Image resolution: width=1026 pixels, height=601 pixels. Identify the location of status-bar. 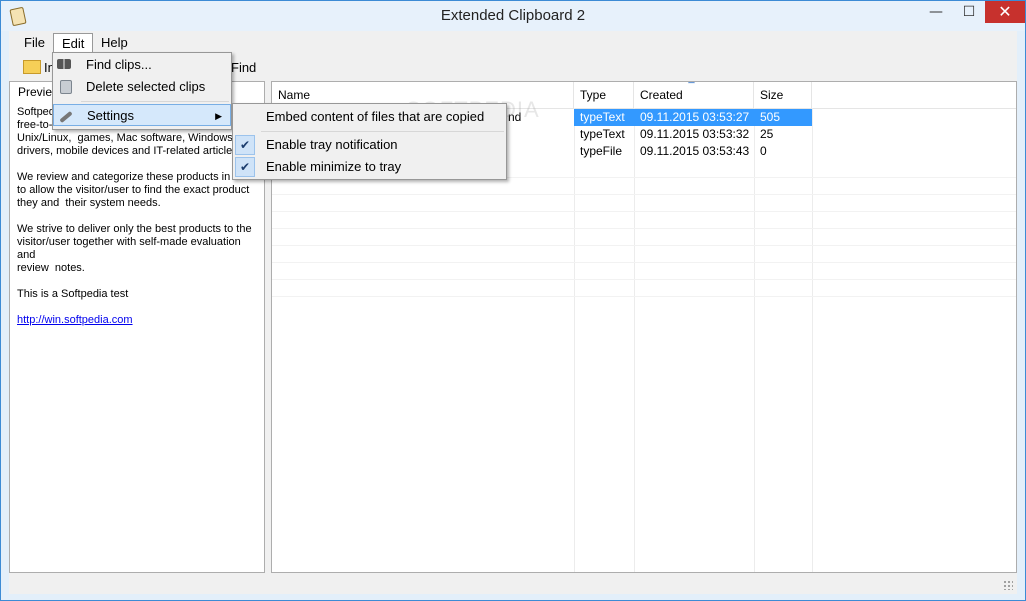
(513, 583).